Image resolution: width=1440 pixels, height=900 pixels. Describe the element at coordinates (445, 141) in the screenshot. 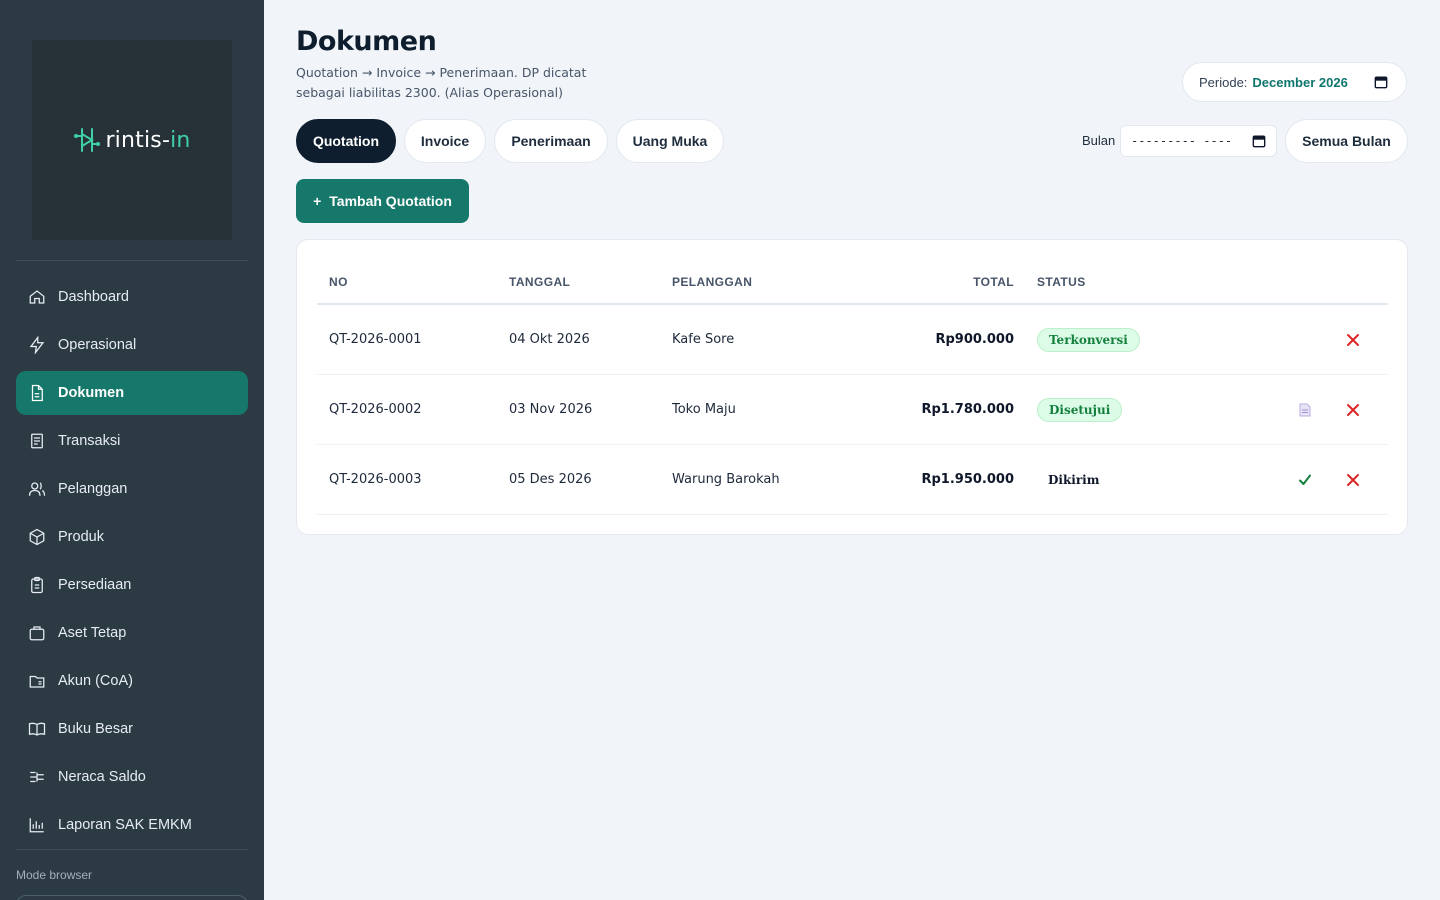

I see `tab-invoice: Invoice` at that location.